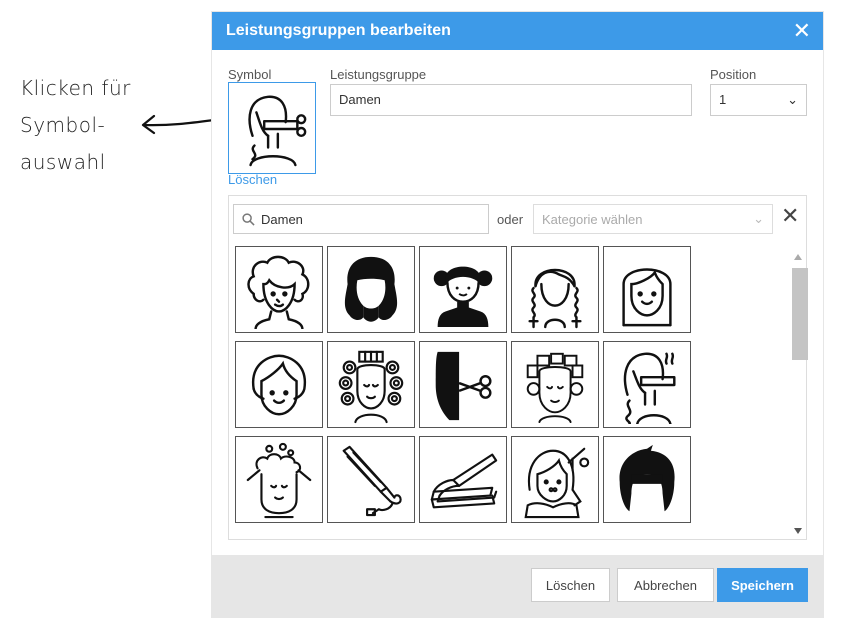 This screenshot has height=632, width=843. Describe the element at coordinates (647, 296) in the screenshot. I see `straight-hair-woman-icon` at that location.